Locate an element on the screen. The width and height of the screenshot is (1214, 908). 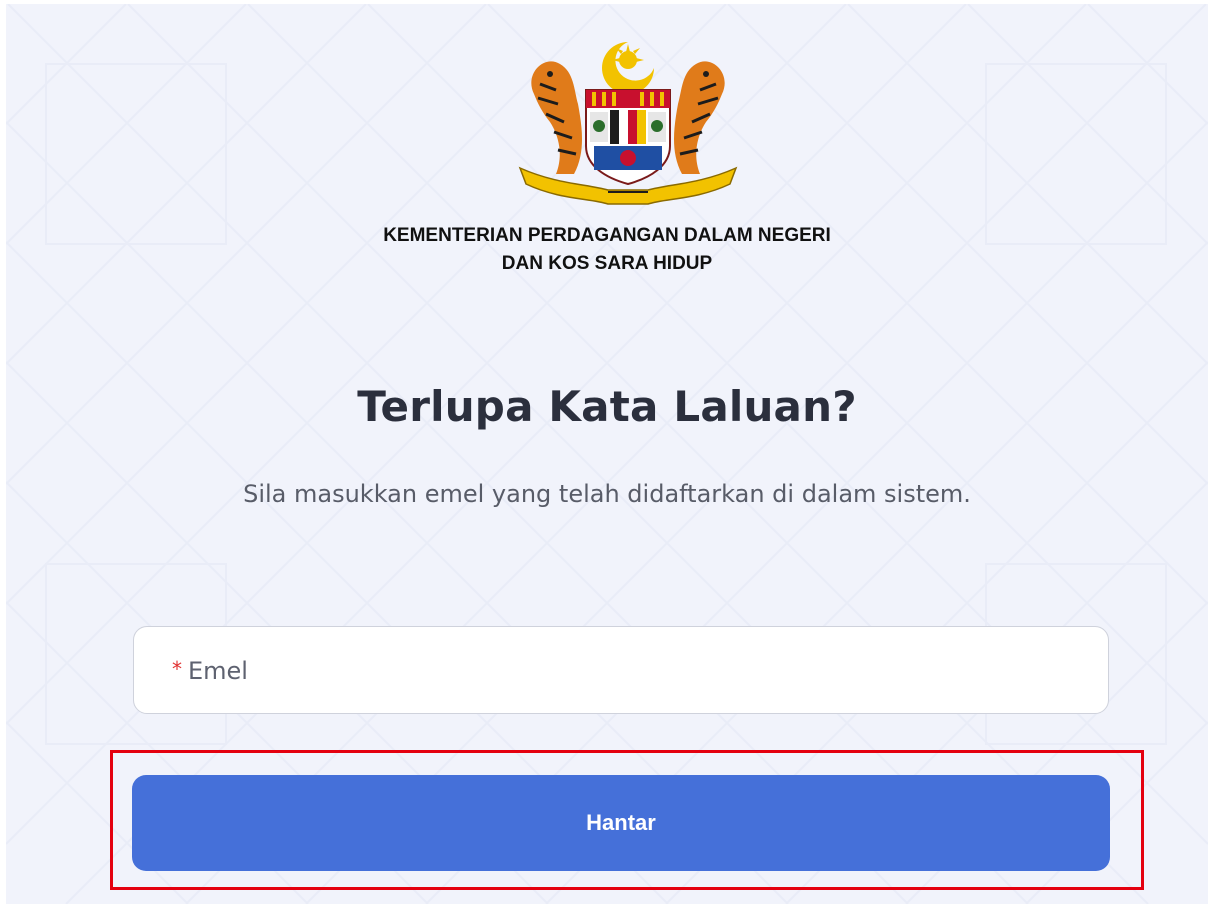
malaysia-coat-of-arms-icon is located at coordinates (628, 123).